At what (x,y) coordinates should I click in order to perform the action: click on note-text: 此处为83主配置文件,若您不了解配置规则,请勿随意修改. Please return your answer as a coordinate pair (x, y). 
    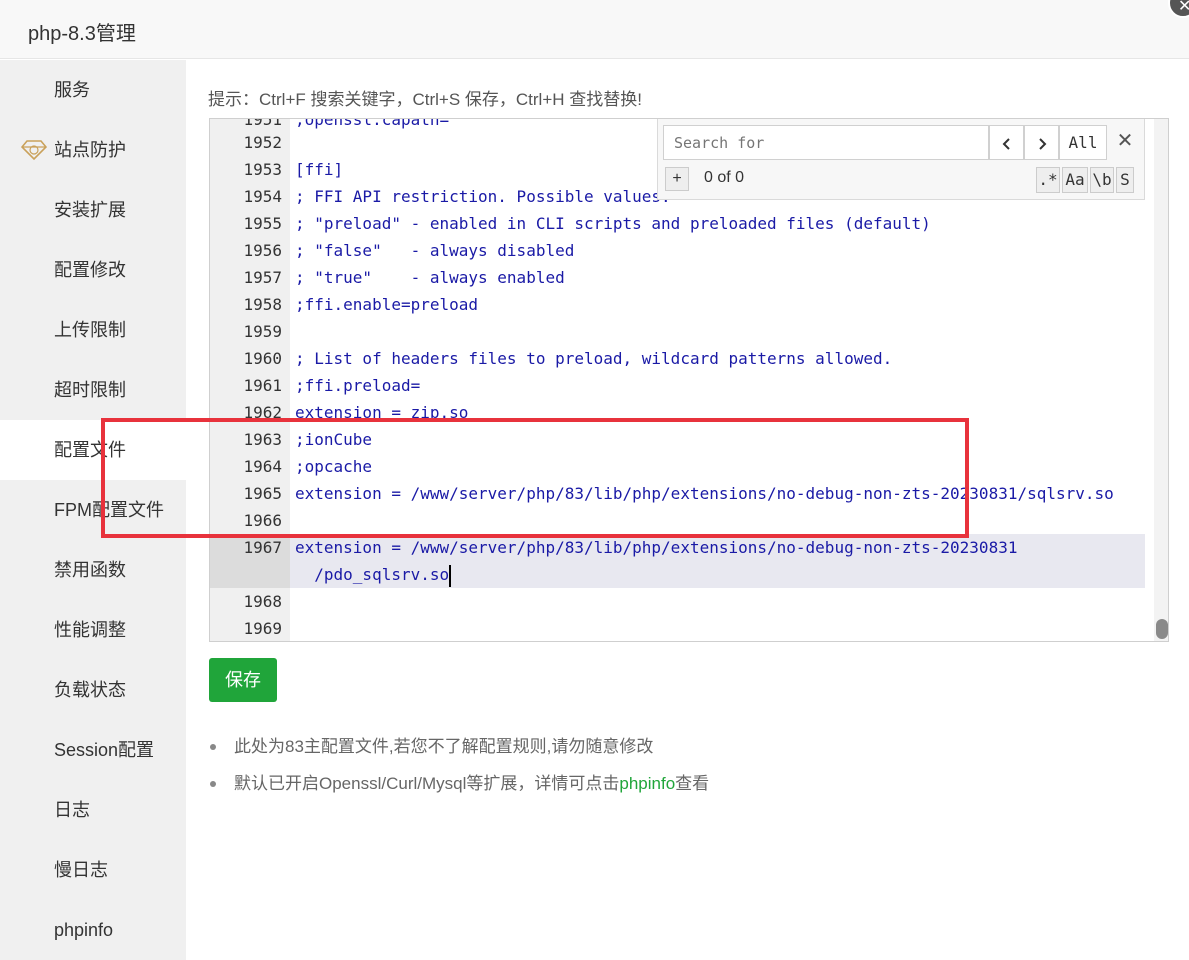
    Looking at the image, I should click on (444, 746).